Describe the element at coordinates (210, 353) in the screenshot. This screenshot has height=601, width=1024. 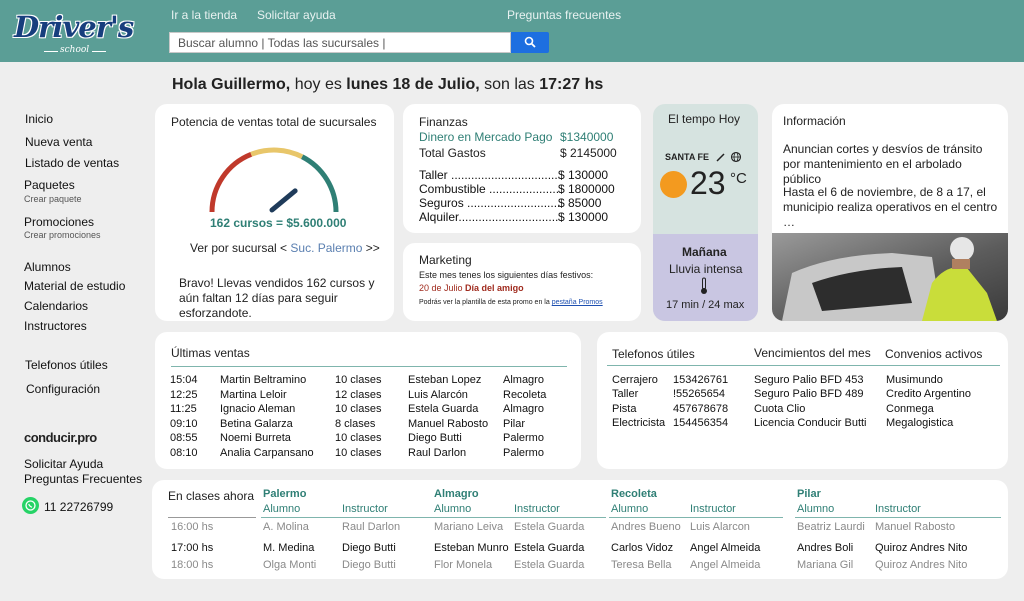
I see `last-sales-title: Últimas ventas` at that location.